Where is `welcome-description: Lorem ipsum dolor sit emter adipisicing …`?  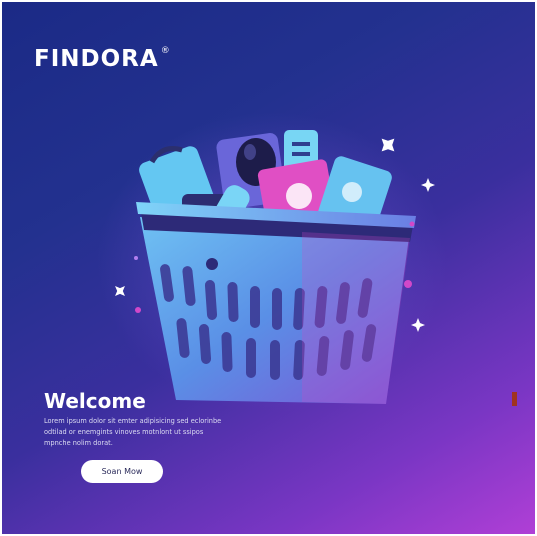
welcome-description: Lorem ipsum dolor sit emter adipisicing … is located at coordinates (133, 432).